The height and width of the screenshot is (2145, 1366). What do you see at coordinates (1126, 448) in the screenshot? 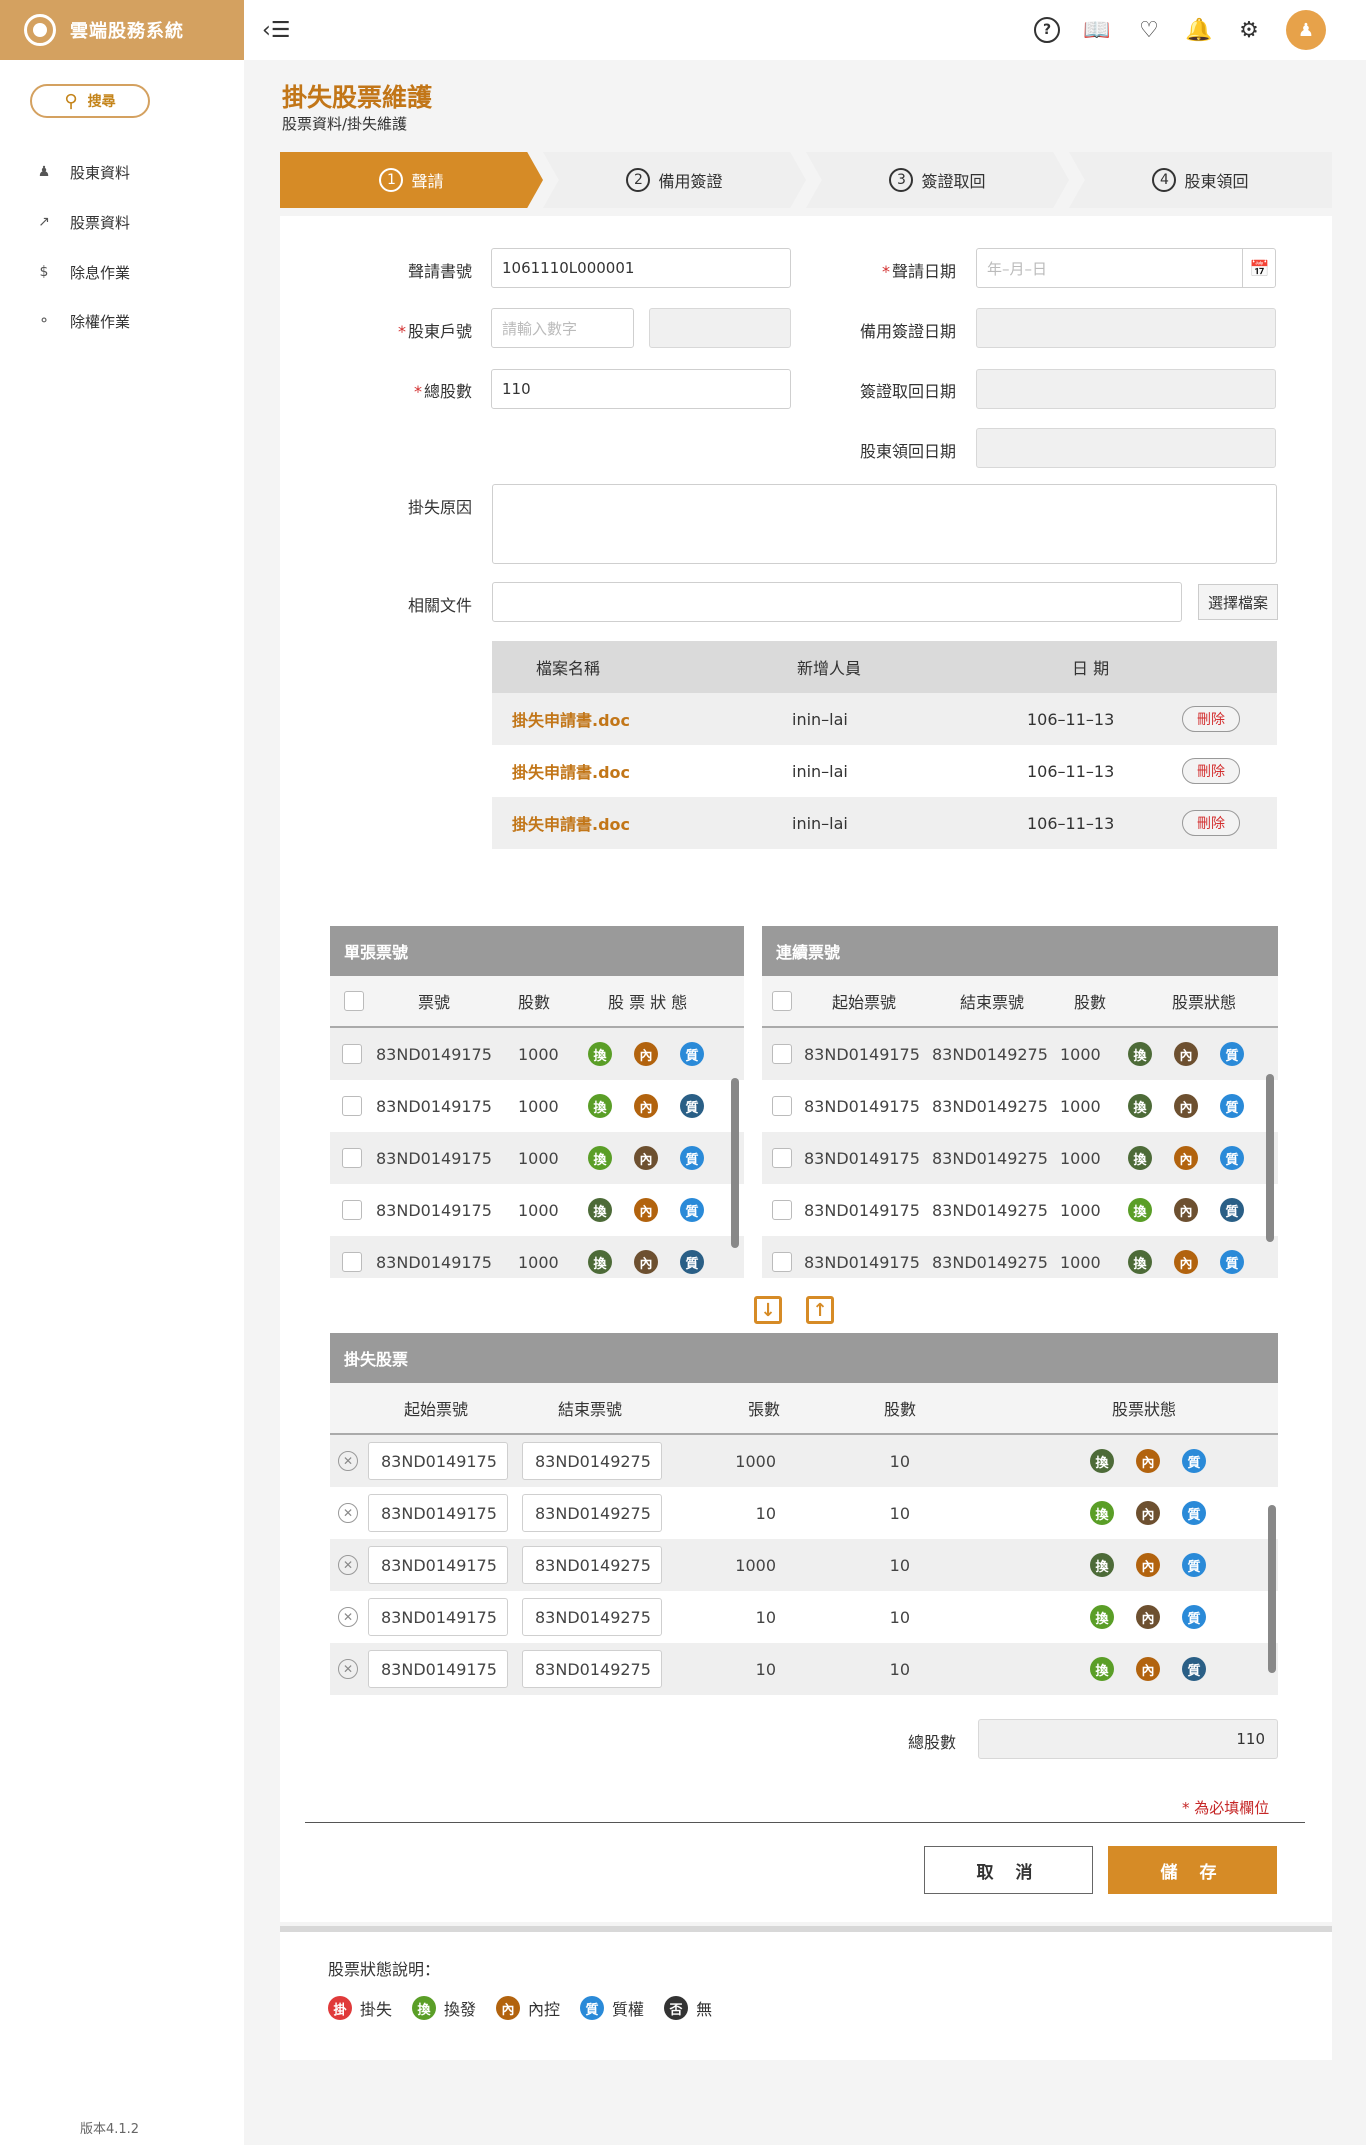
I see `holder-return-date-field` at bounding box center [1126, 448].